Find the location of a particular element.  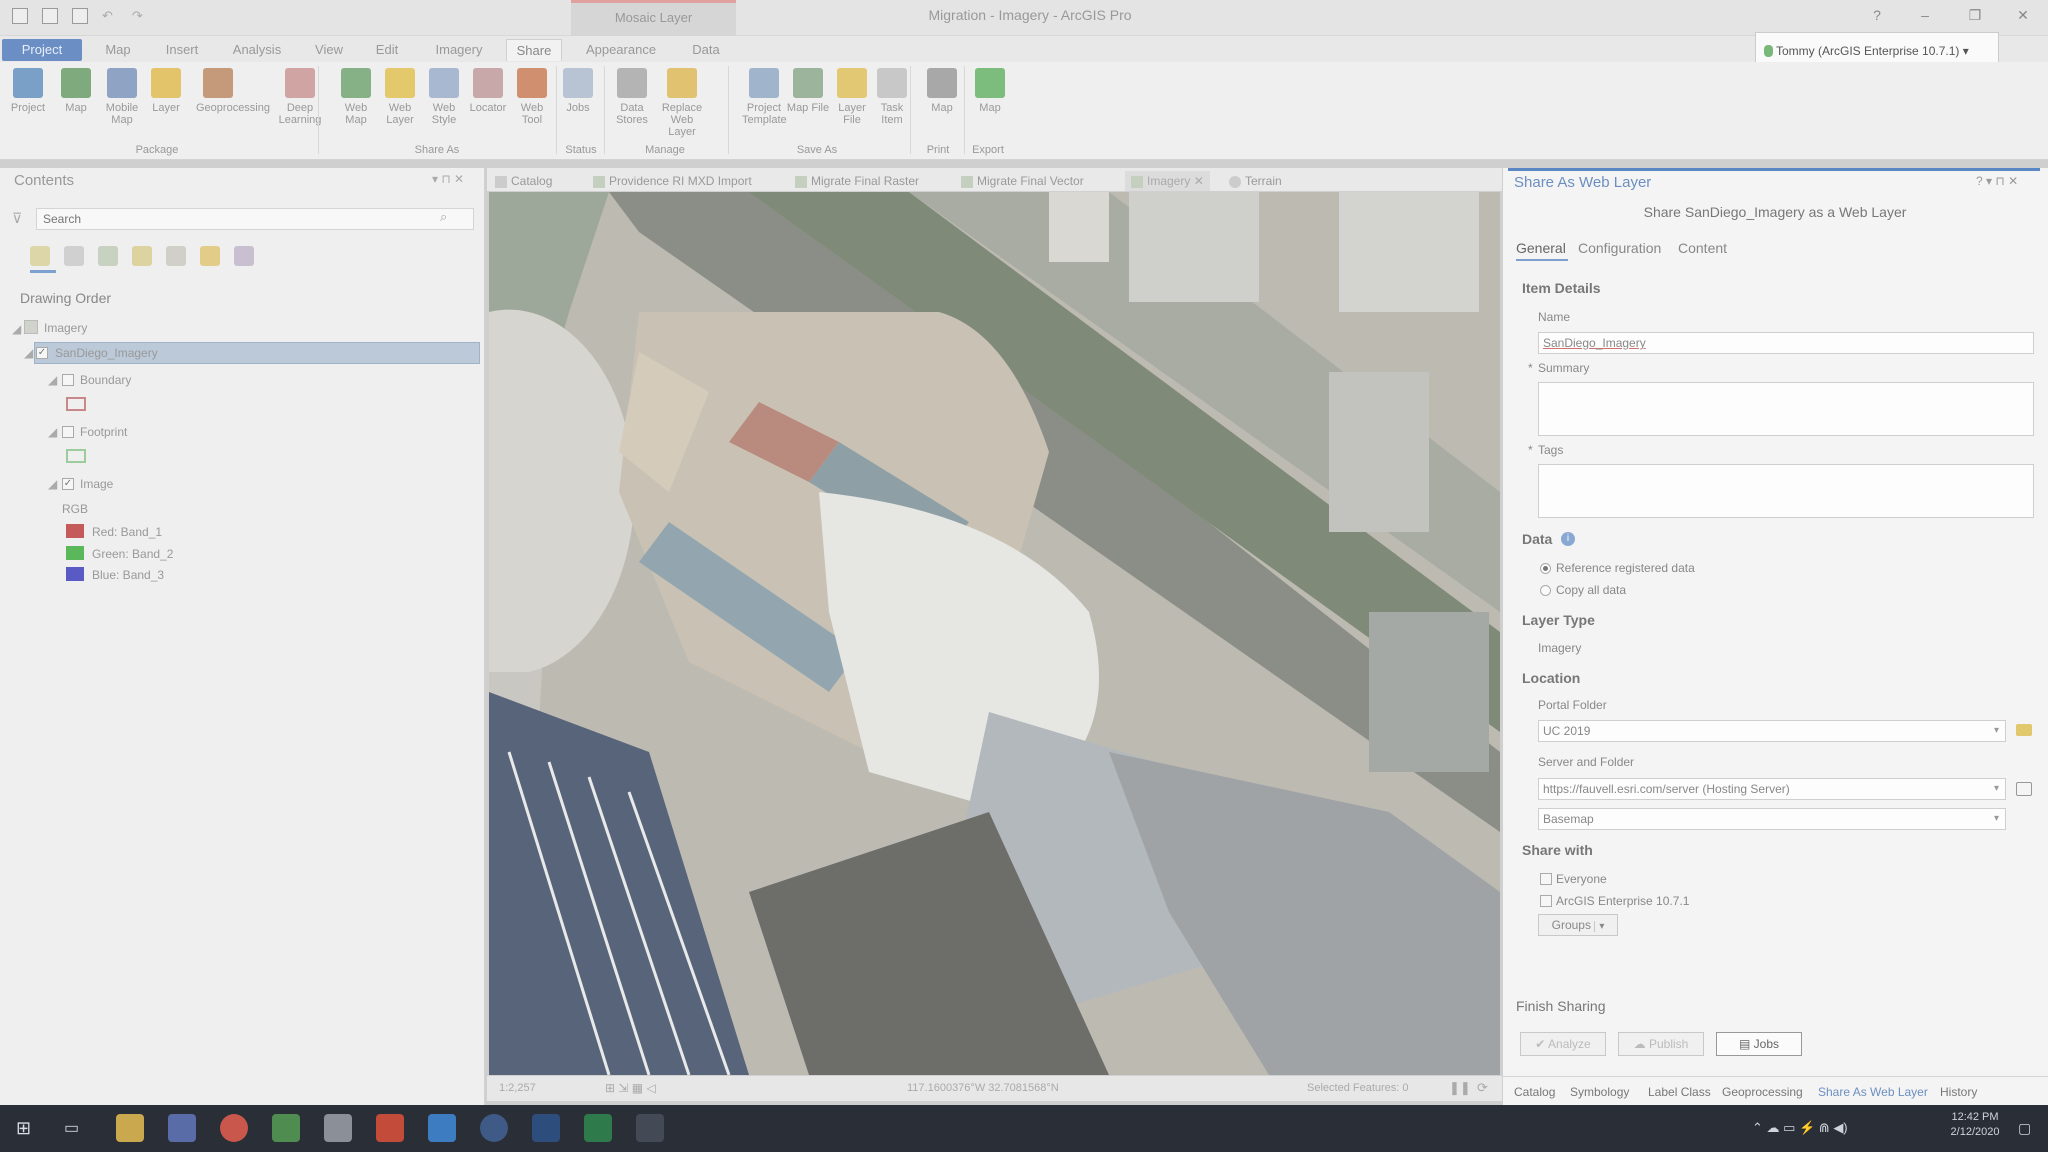

tree-boundary: Boundary is located at coordinates (105, 380).